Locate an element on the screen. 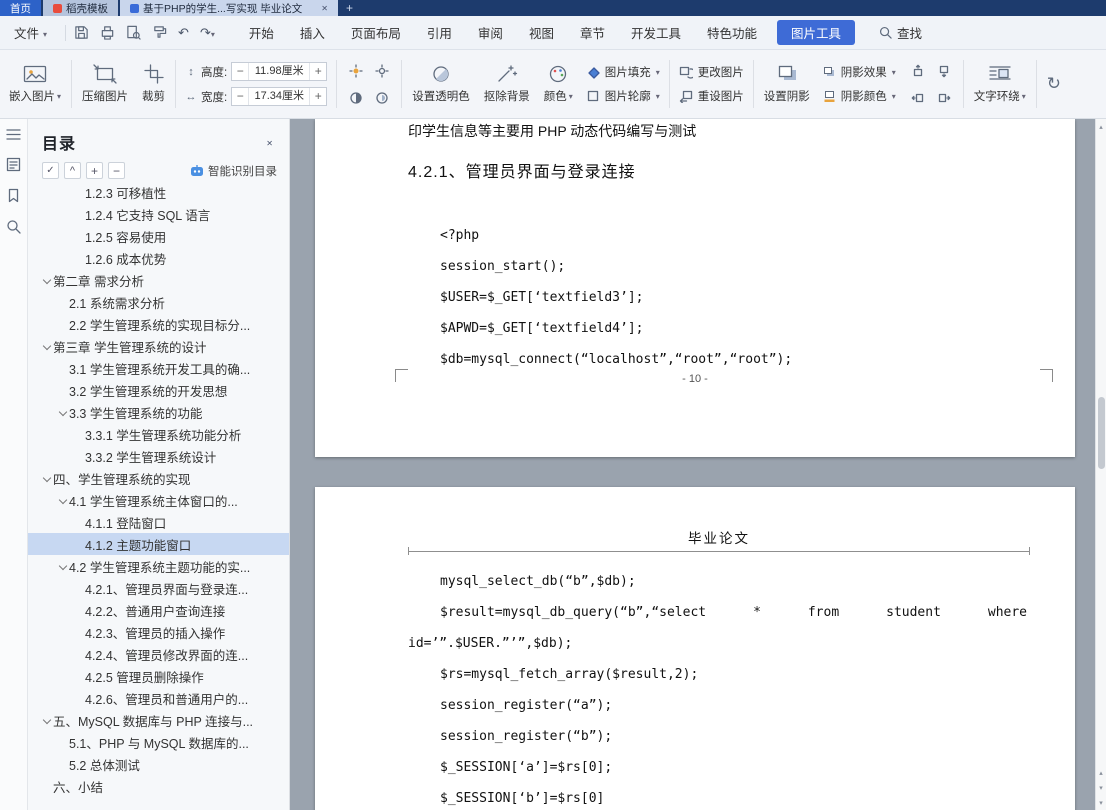 The image size is (1106, 810). color-button: 颜色 is located at coordinates (558, 84).